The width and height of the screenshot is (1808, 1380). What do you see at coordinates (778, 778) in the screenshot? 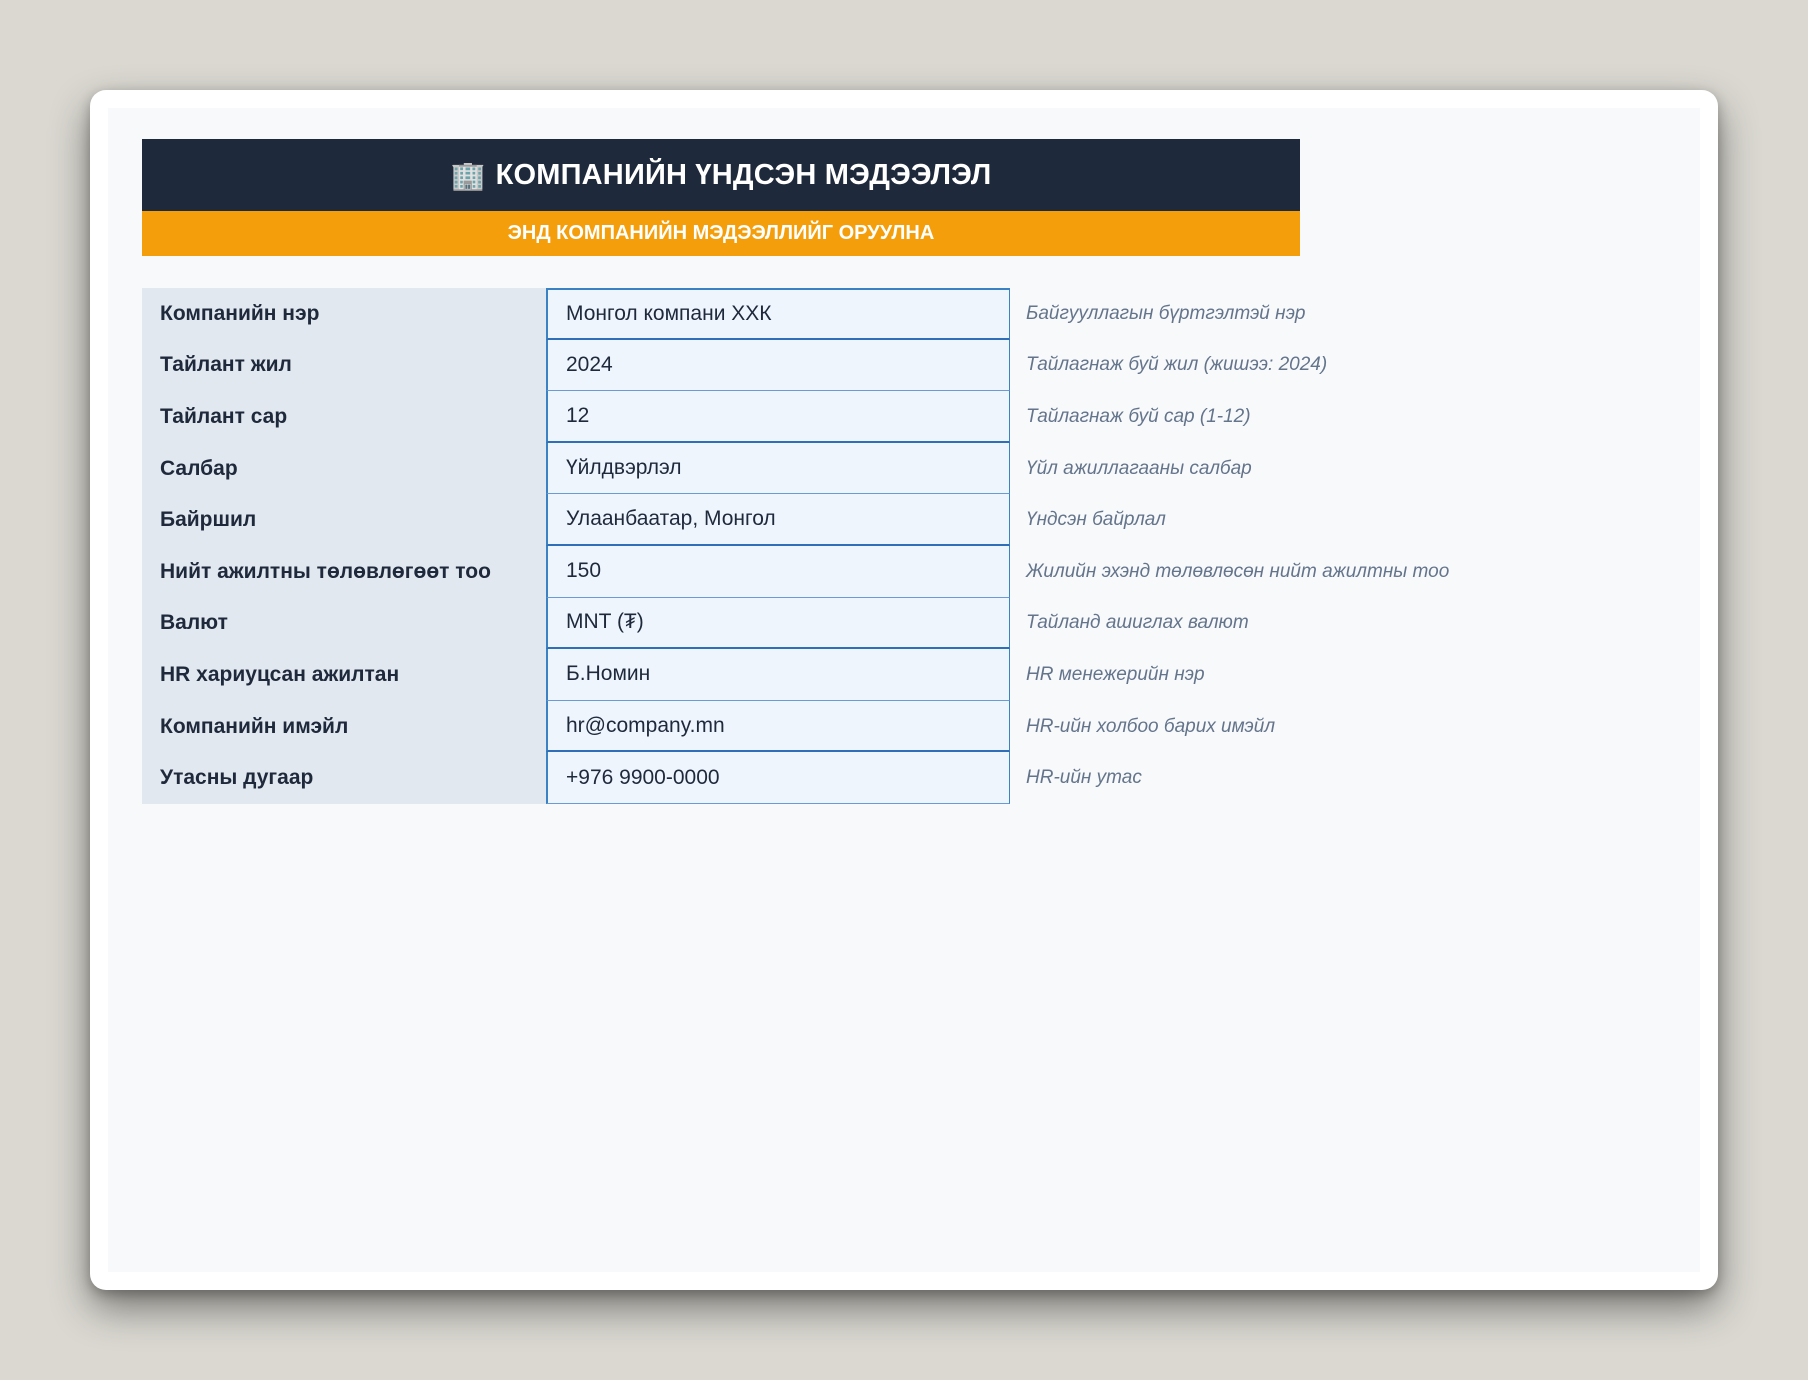
I see `phone-number-input: +976 9900-0000` at bounding box center [778, 778].